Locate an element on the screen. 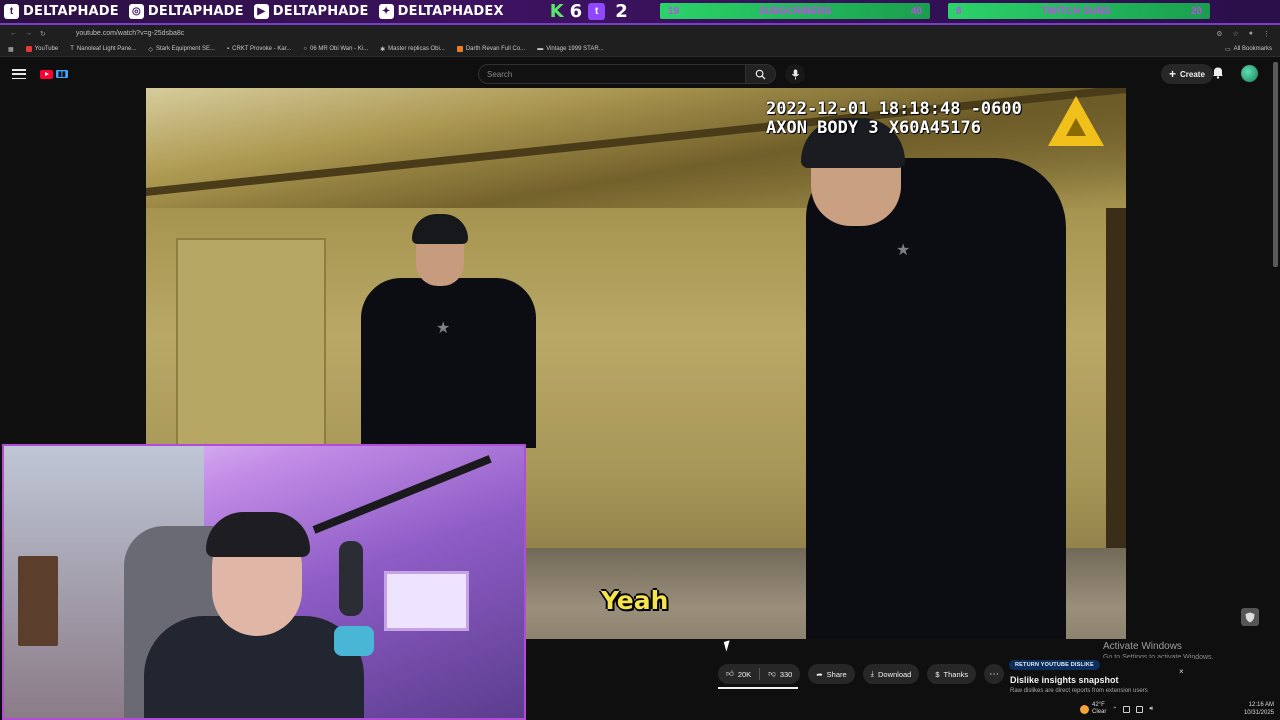  plus-icon: + is located at coordinates (1173, 74).